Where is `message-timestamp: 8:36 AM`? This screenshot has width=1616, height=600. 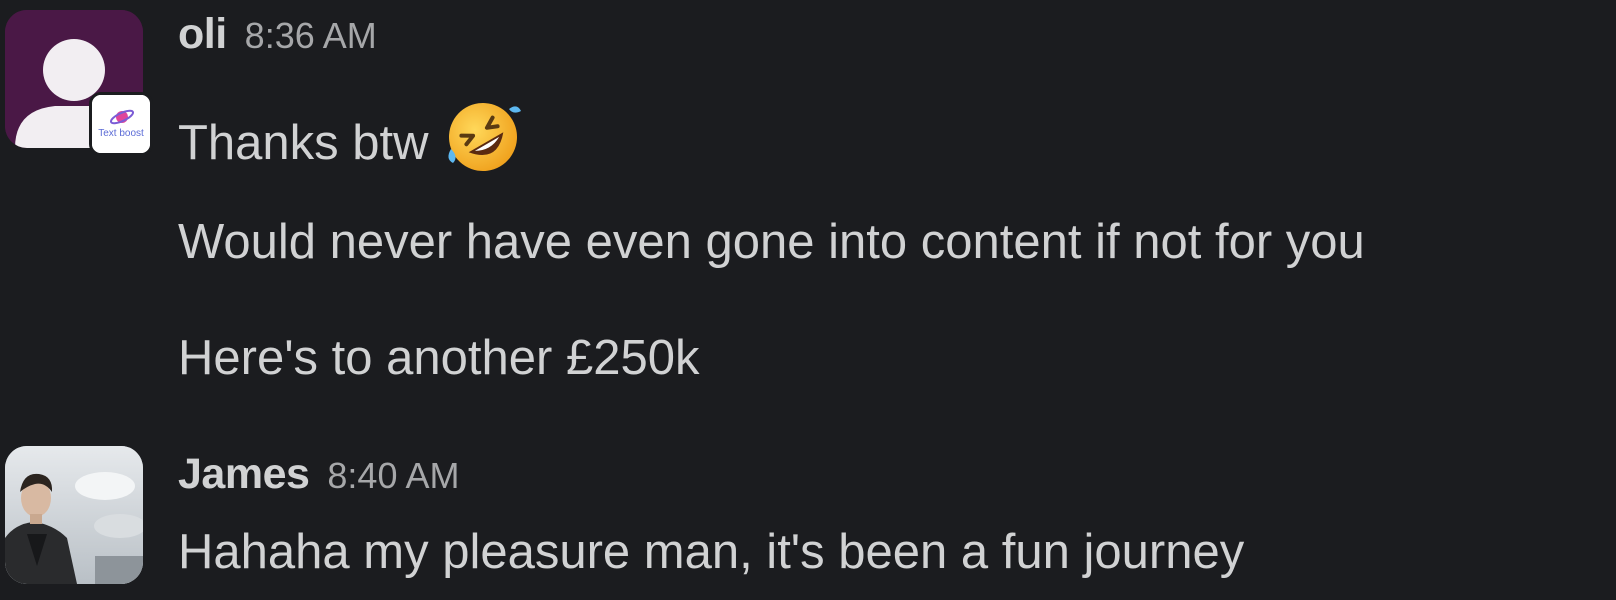
message-timestamp: 8:36 AM is located at coordinates (311, 35).